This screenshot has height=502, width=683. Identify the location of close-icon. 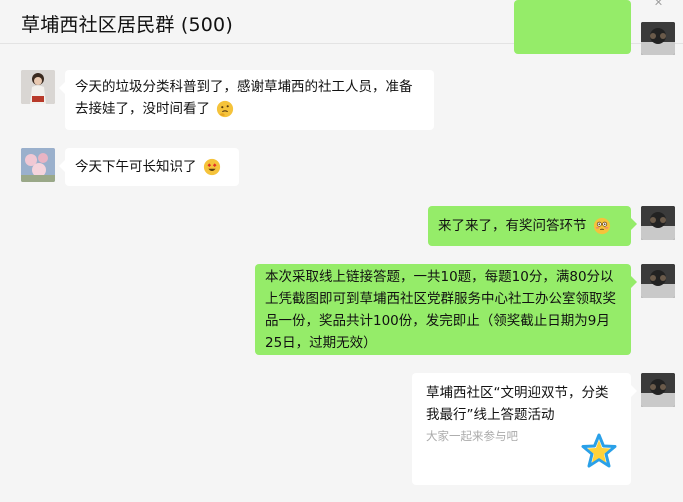
(659, 3).